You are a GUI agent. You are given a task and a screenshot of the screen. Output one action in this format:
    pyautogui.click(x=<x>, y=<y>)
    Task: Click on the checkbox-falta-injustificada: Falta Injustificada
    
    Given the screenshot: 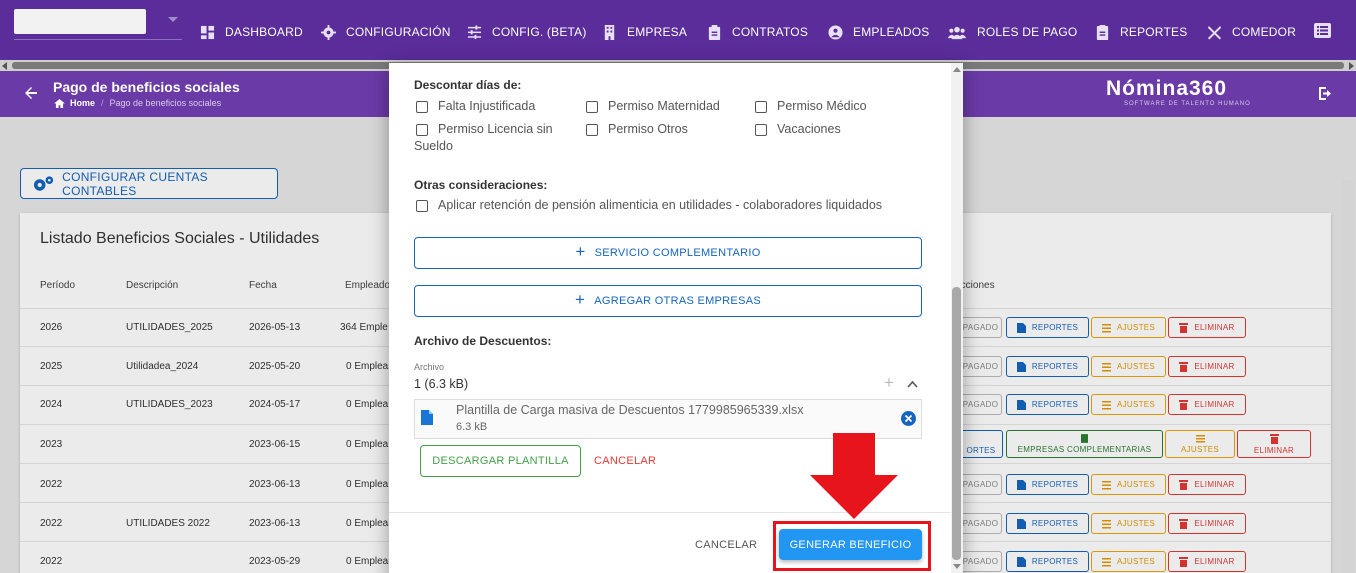 What is the action you would take?
    pyautogui.click(x=475, y=106)
    